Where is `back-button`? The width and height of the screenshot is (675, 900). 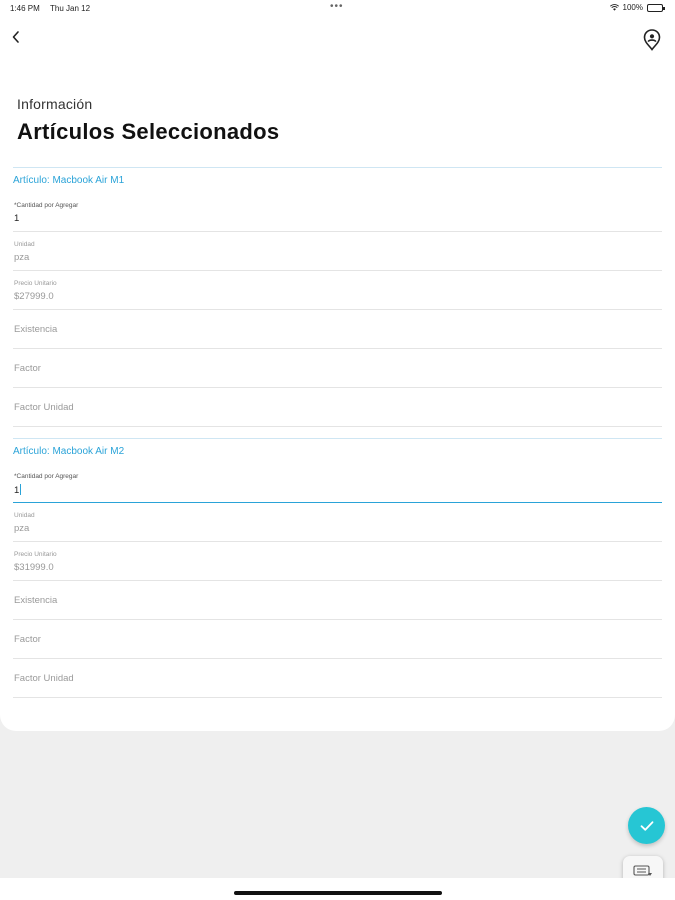 back-button is located at coordinates (16, 37).